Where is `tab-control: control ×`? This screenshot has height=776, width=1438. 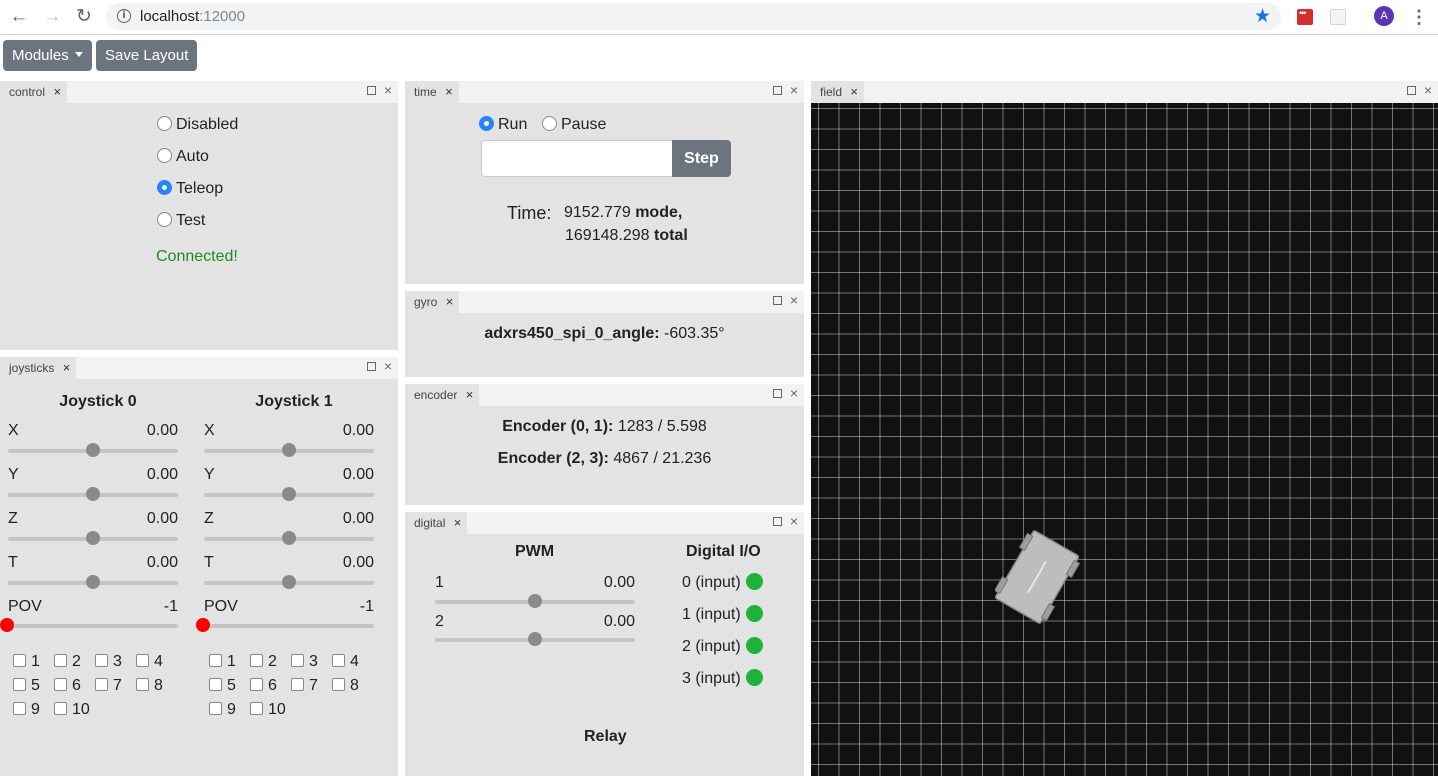 tab-control: control × is located at coordinates (34, 92).